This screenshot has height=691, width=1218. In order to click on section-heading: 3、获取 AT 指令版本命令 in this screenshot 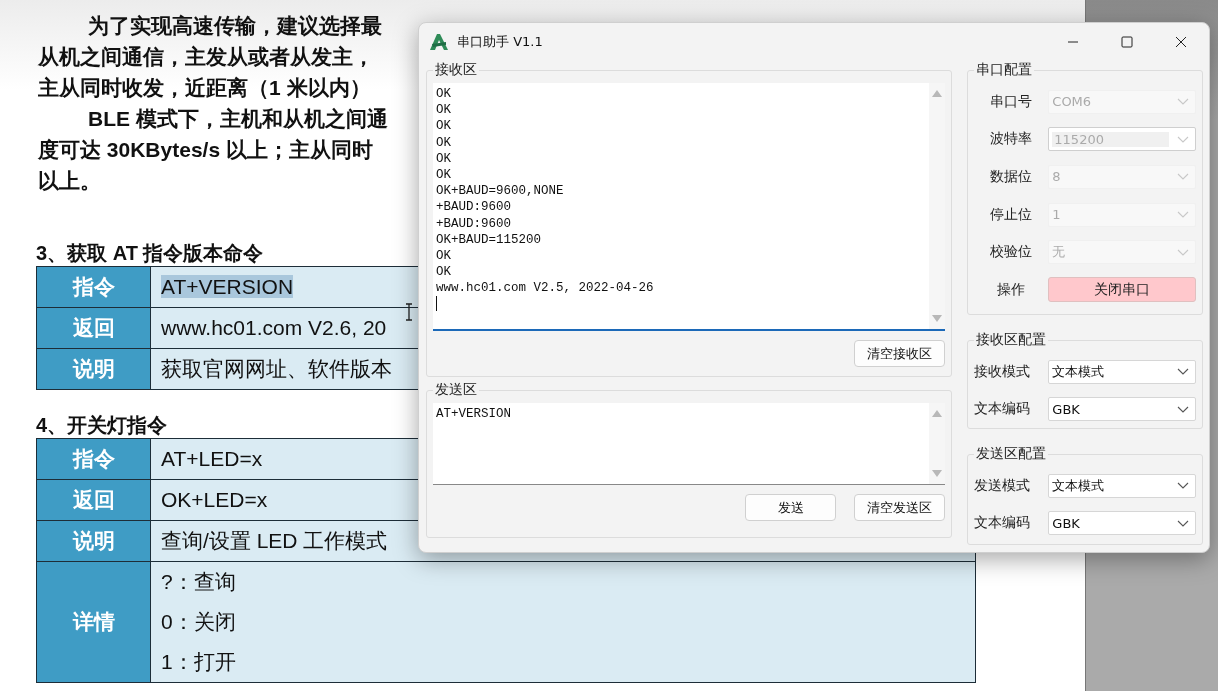, I will do `click(150, 253)`.